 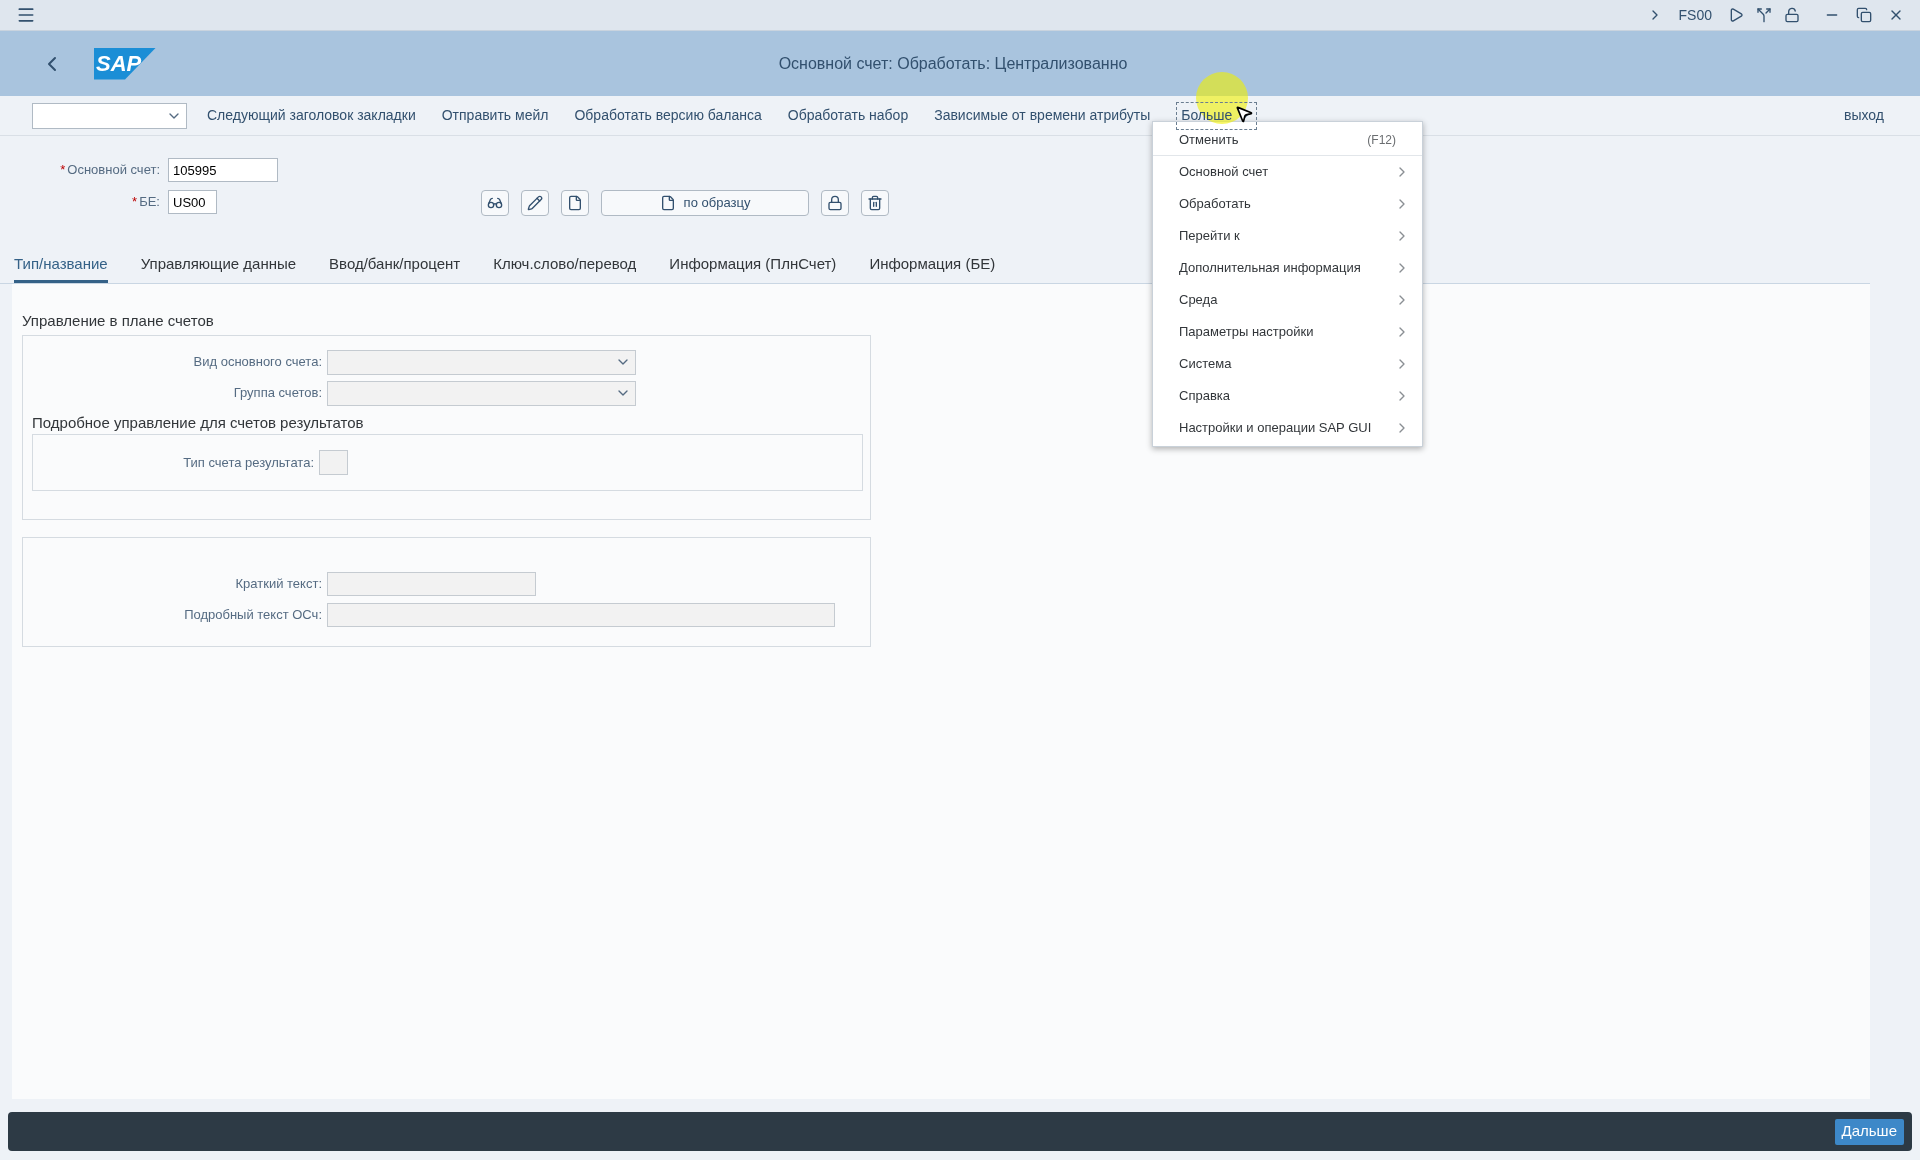 What do you see at coordinates (149, 202) in the screenshot?
I see `field-label: БЕ:` at bounding box center [149, 202].